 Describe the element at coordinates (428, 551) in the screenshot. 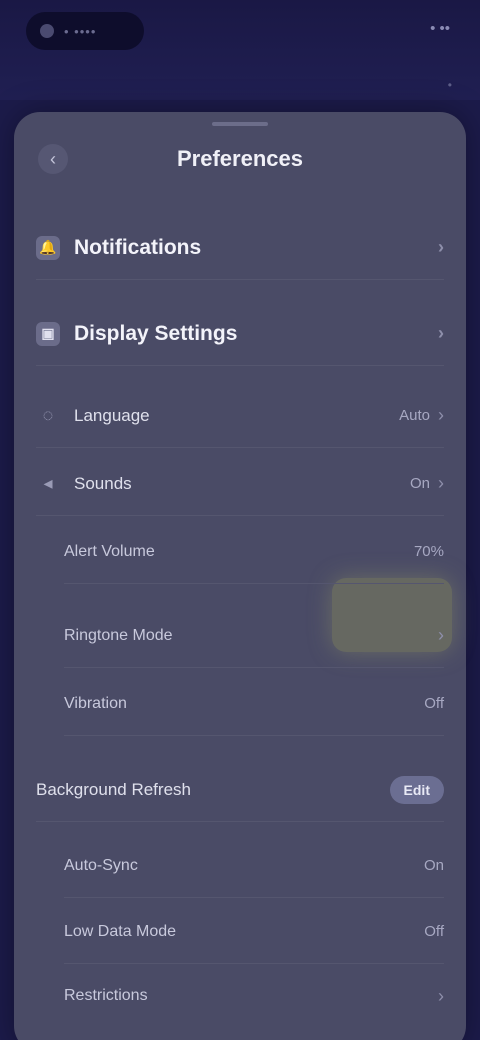

I see `row-value: 70%` at that location.